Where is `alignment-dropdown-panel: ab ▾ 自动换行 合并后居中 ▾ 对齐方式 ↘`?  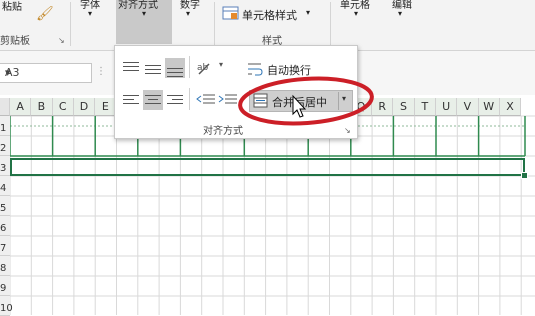
alignment-dropdown-panel: ab ▾ 自动换行 合并后居中 ▾ 对齐方式 ↘ is located at coordinates (236, 92).